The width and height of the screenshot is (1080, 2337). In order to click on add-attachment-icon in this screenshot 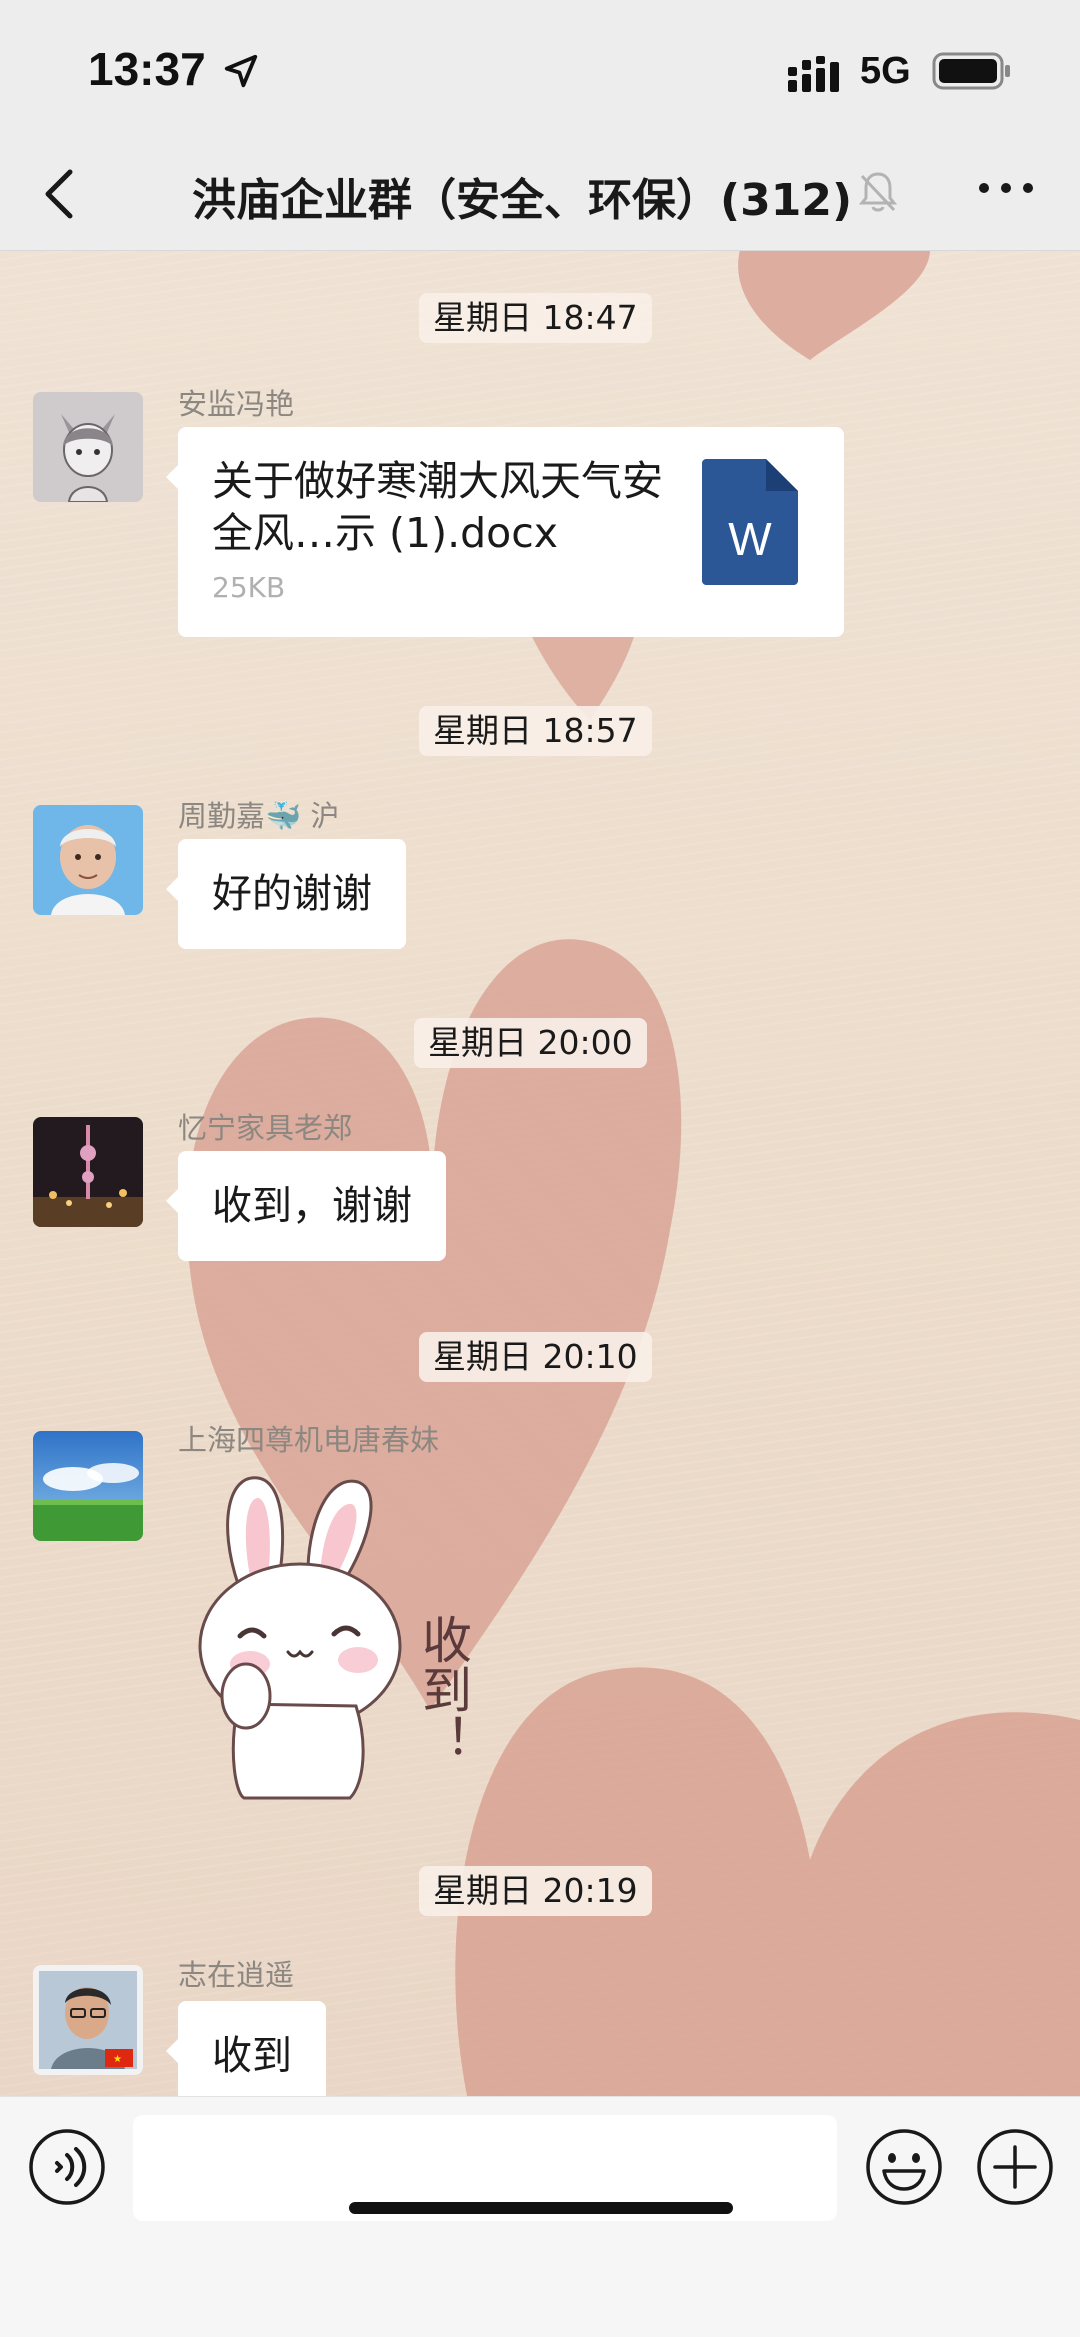, I will do `click(1015, 2167)`.